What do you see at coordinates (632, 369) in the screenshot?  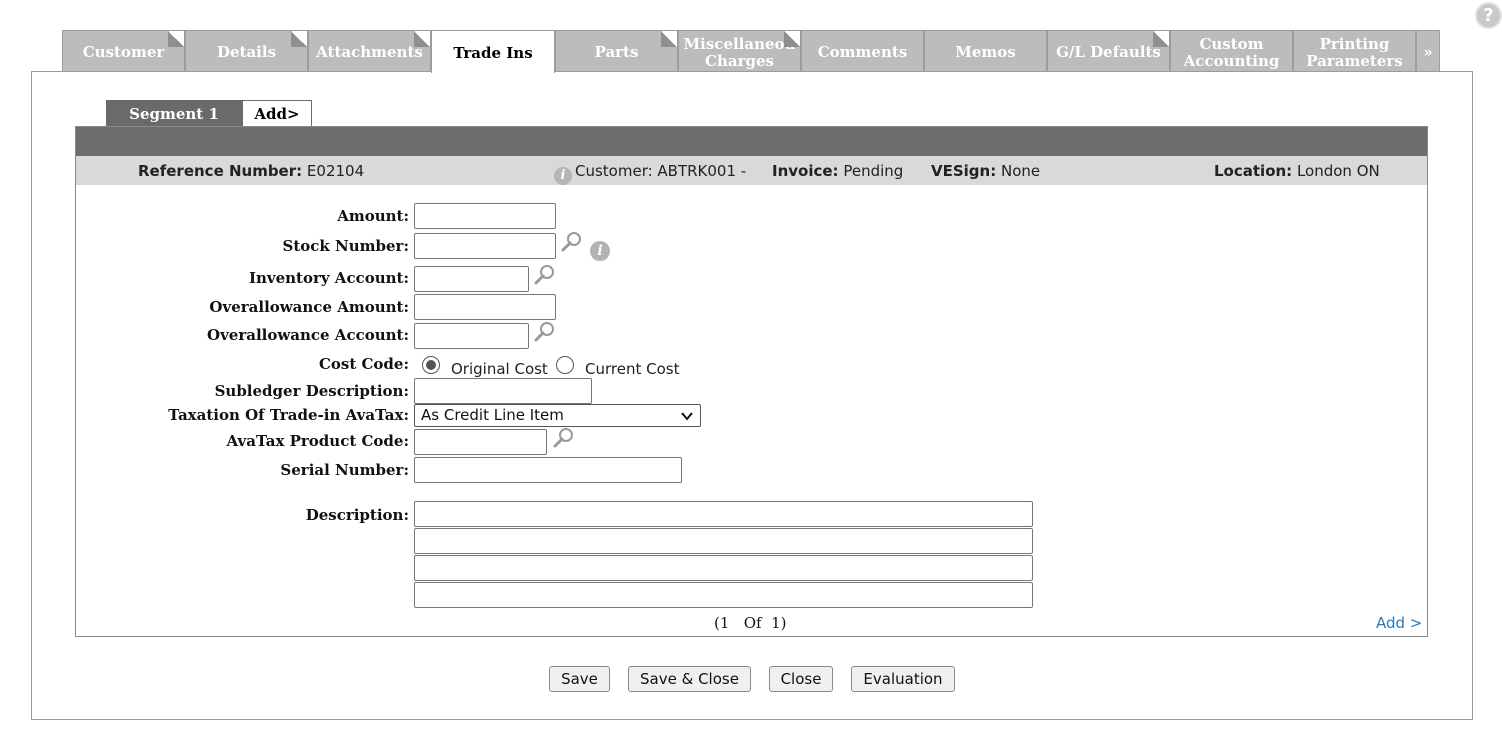 I see `current-cost-label: Current Cost` at bounding box center [632, 369].